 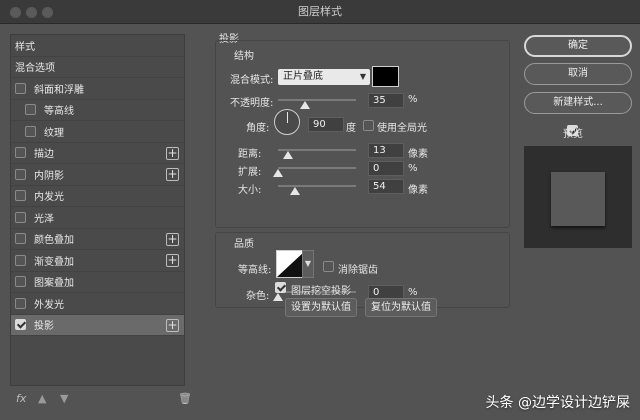 I want to click on minimize-window-button, so click(x=31, y=12).